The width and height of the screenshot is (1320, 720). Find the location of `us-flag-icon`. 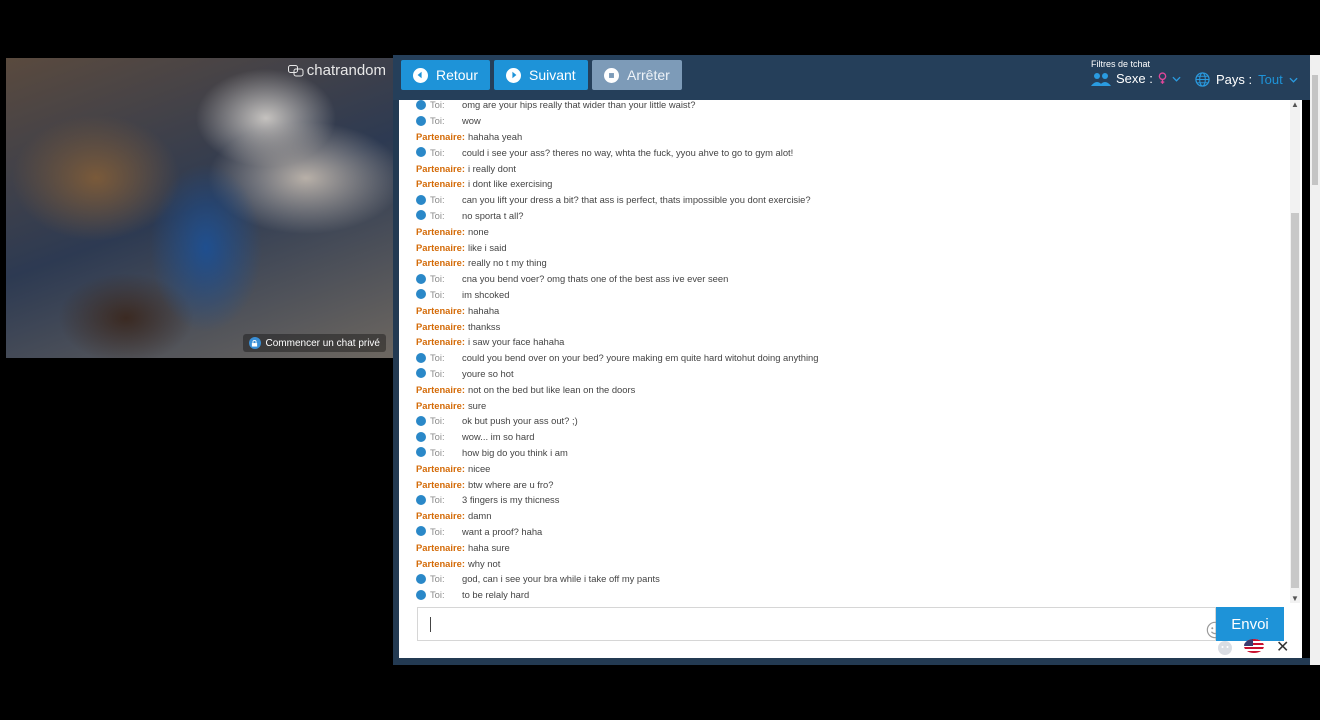

us-flag-icon is located at coordinates (1254, 646).